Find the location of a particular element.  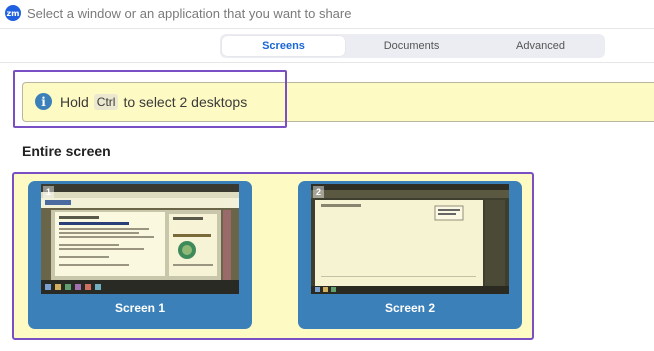

screen-1-number-badge: 1 is located at coordinates (48, 192).